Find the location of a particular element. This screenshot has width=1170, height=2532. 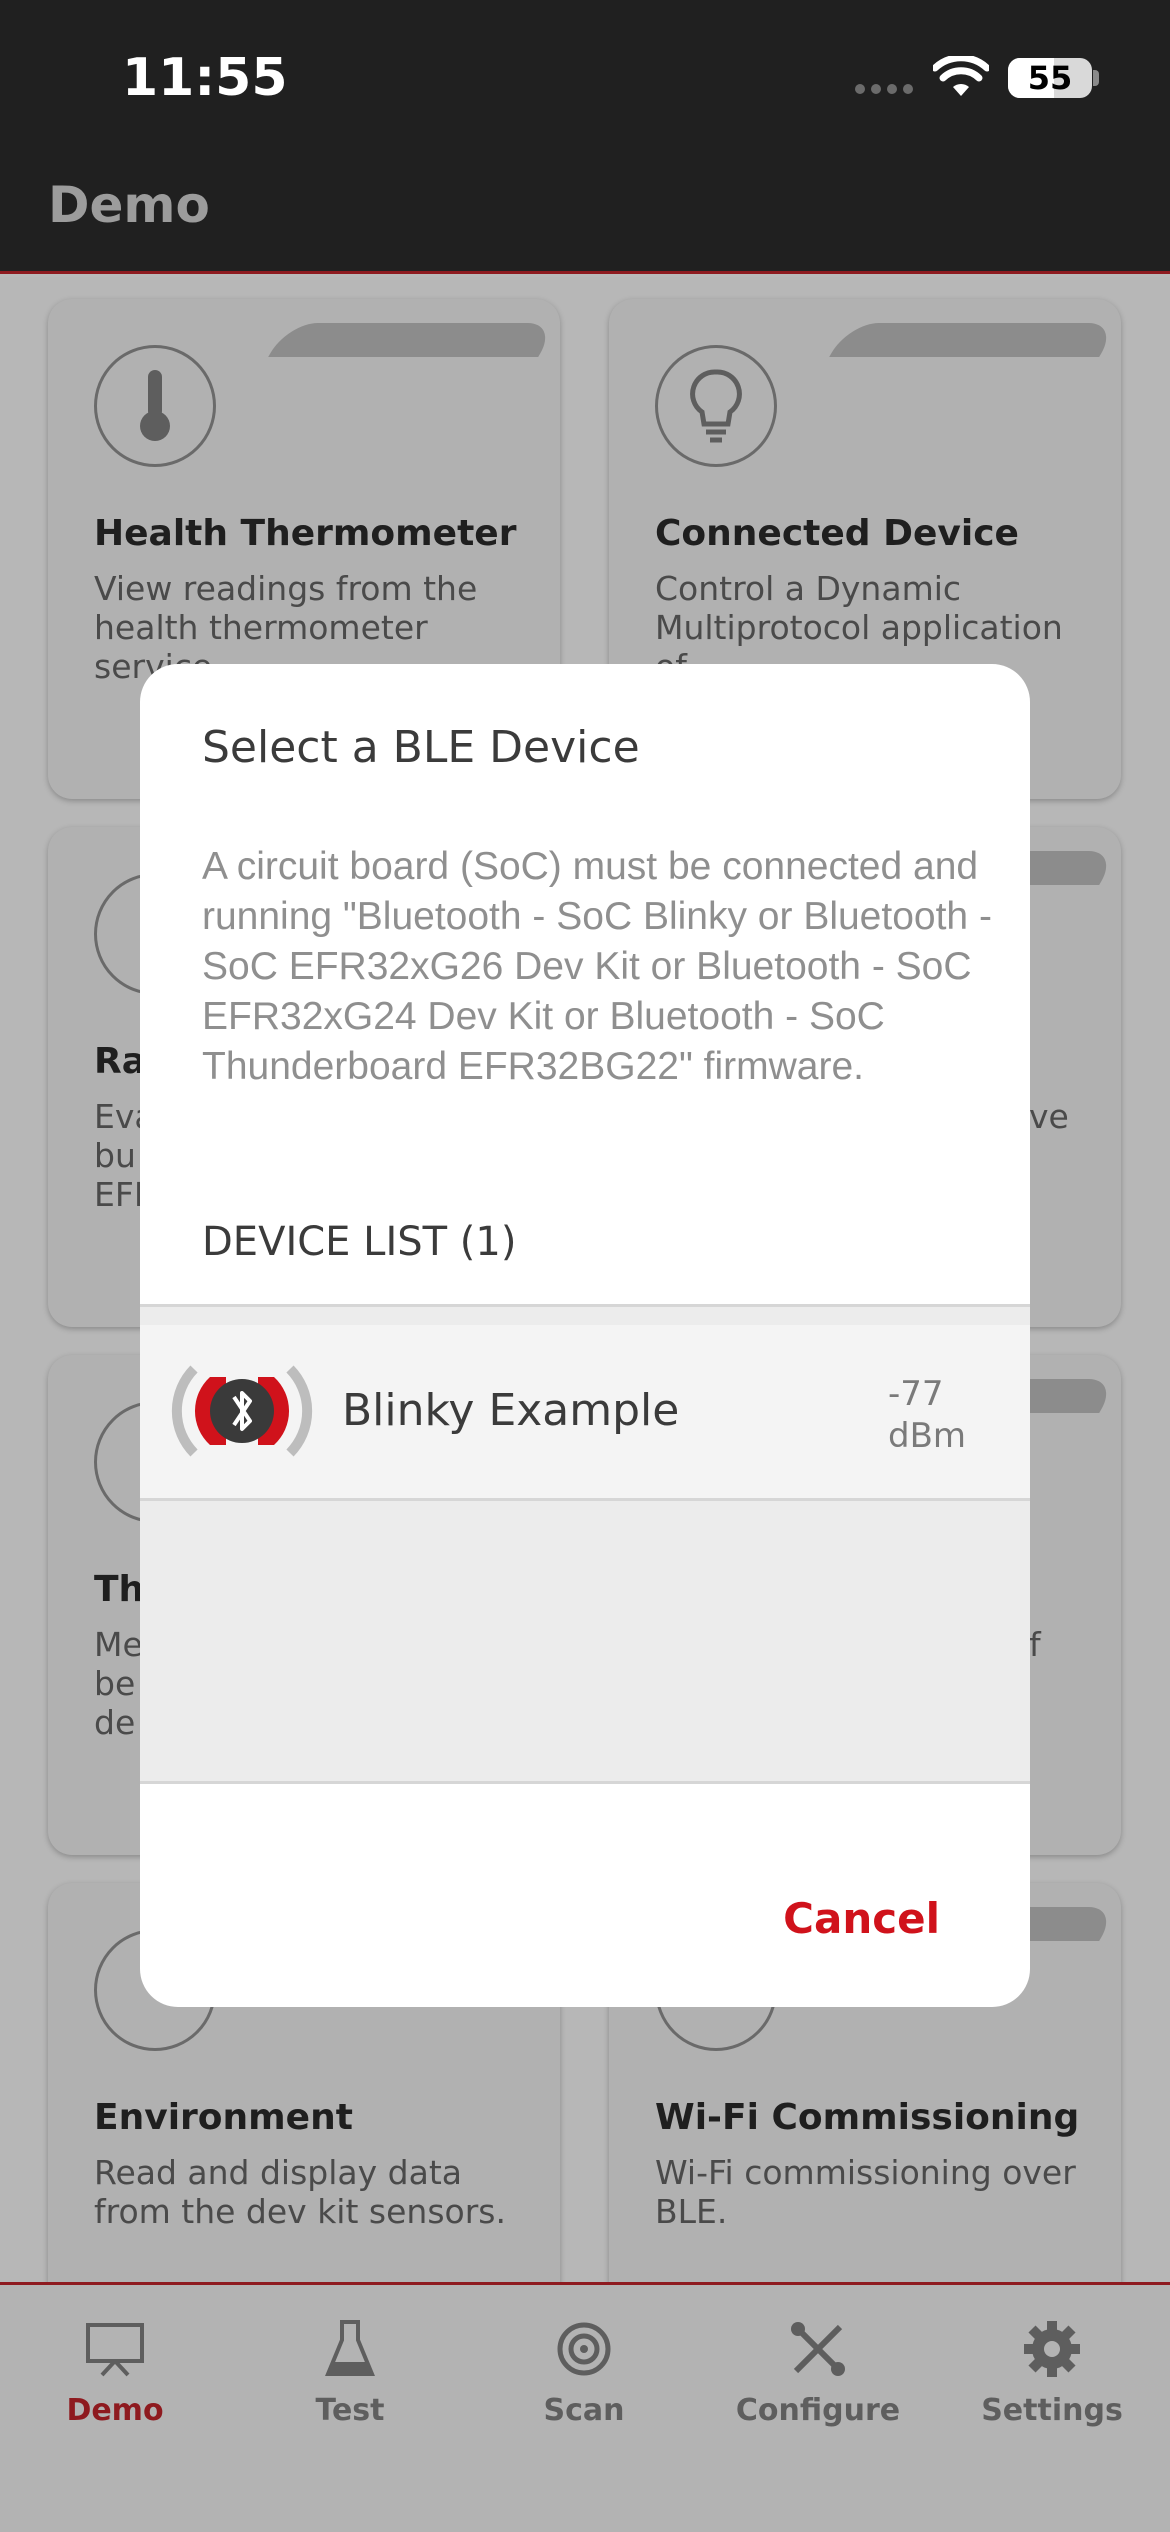

battery-percent: 55 is located at coordinates (1050, 78).